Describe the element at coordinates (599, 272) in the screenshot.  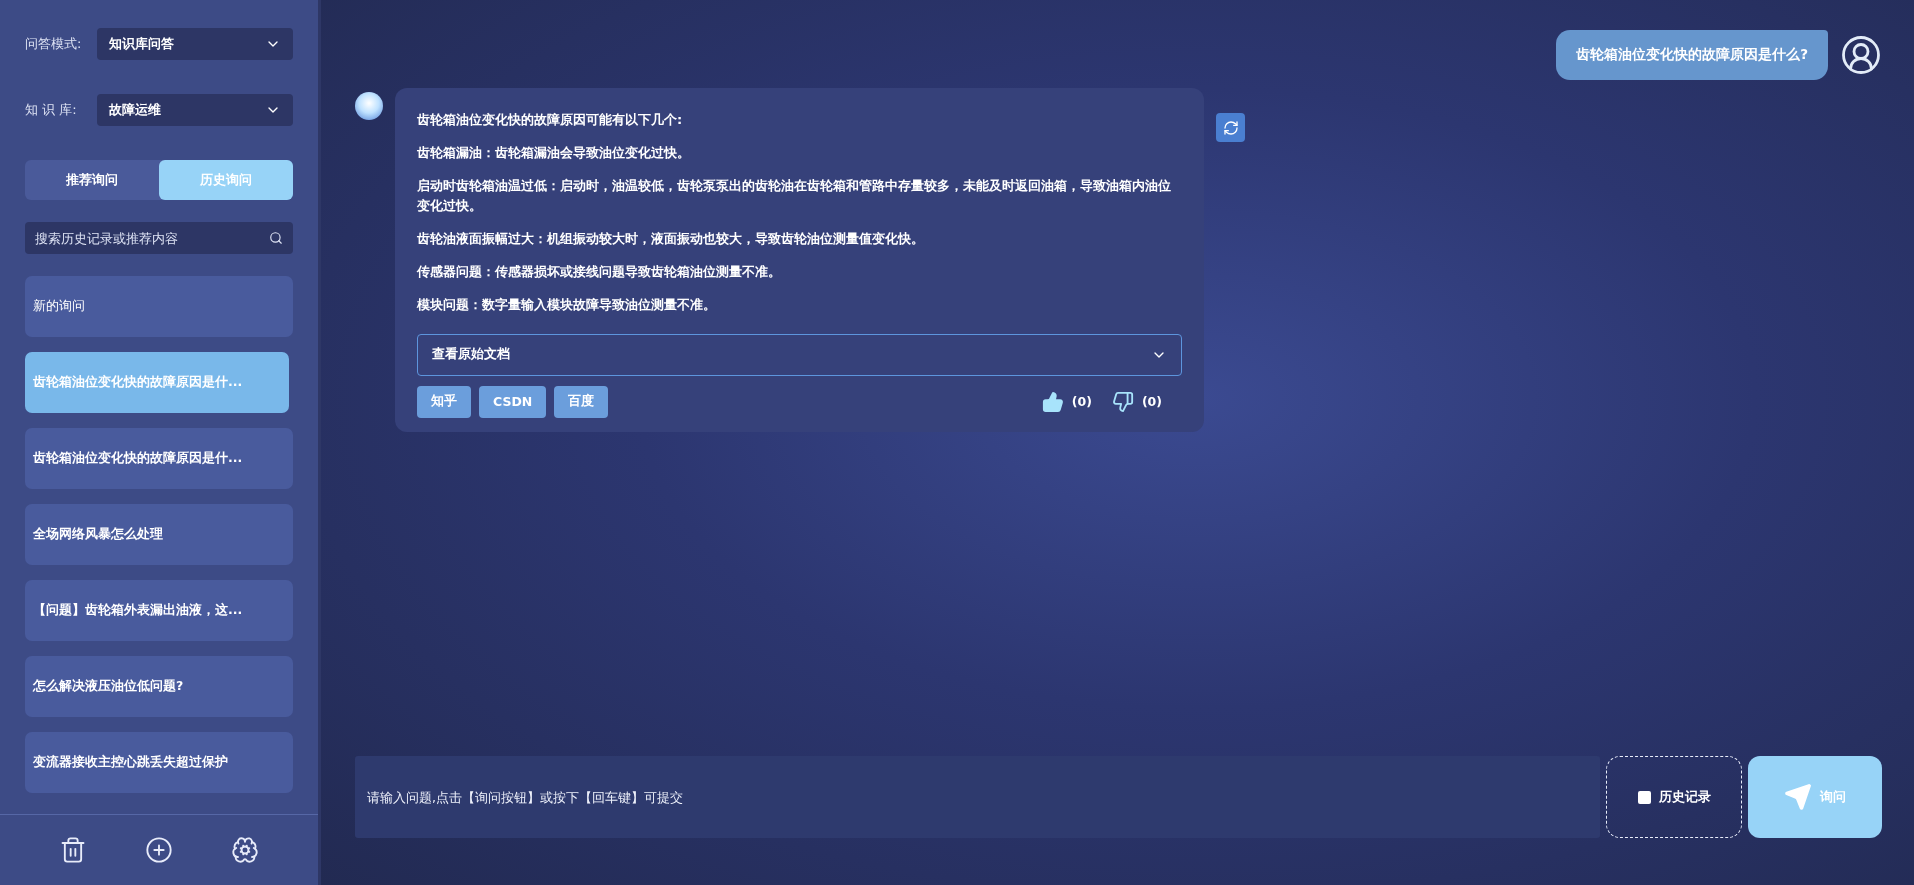
I see `answer-text: 传感器问题：传感器损坏或接线问题导致齿轮箱油位测量不准。` at that location.